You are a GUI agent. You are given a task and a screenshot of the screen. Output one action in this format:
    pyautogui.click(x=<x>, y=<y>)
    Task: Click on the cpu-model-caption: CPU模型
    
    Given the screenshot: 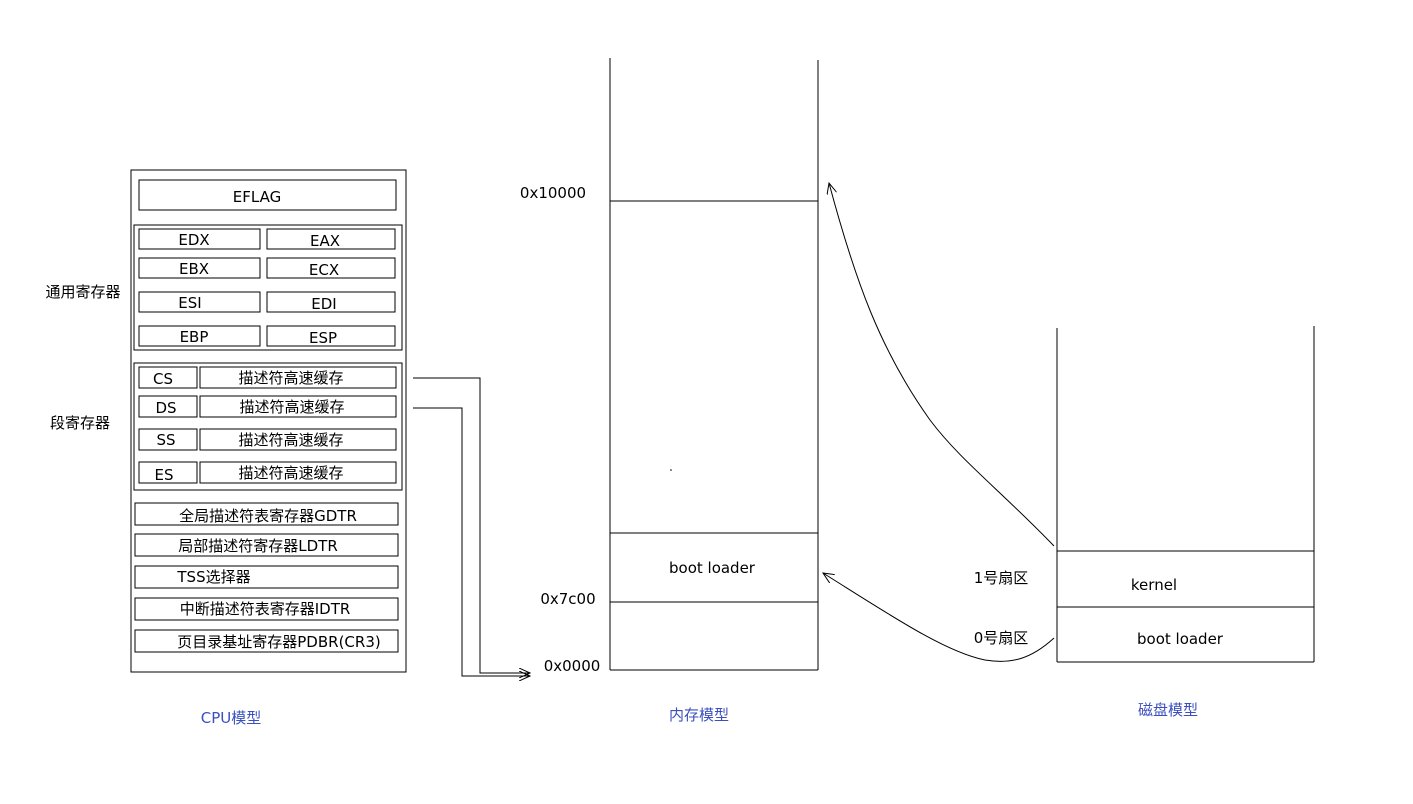 What is the action you would take?
    pyautogui.click(x=231, y=718)
    